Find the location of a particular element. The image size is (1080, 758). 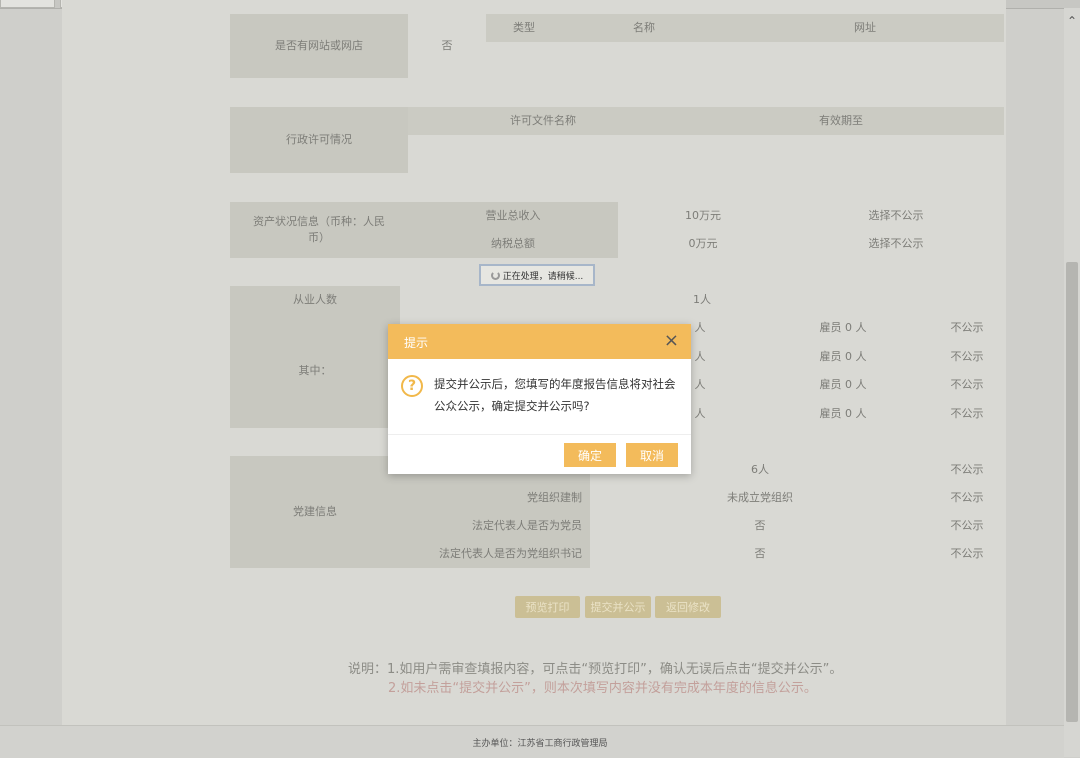

assets-row-name: 纳税总额 is located at coordinates (513, 244).